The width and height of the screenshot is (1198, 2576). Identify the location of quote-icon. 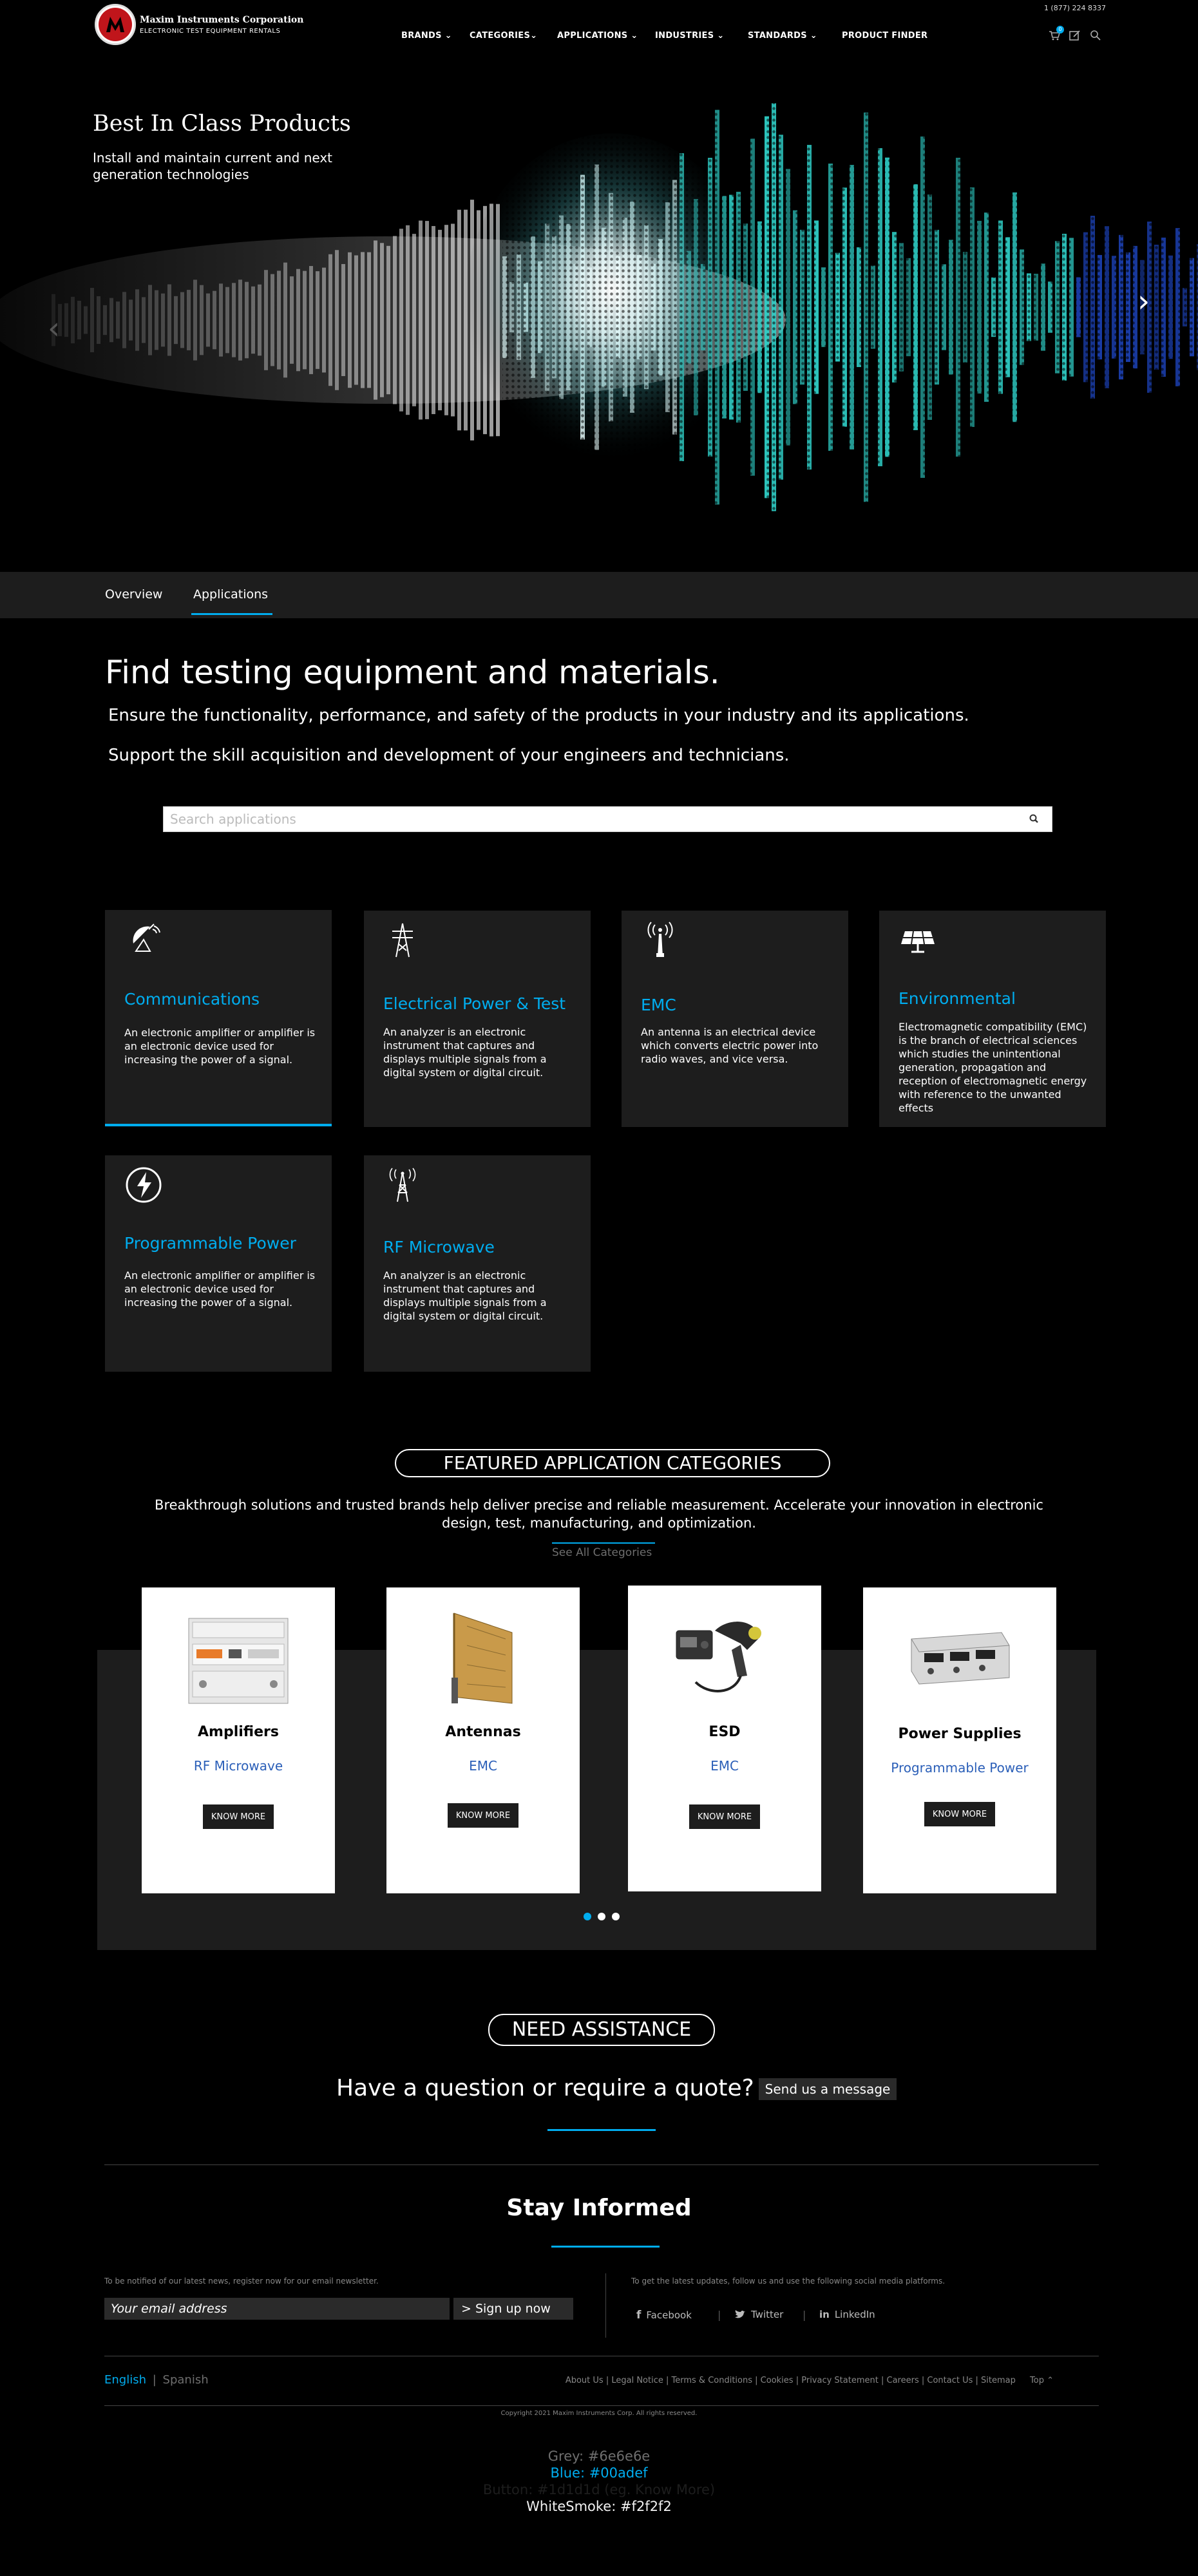
(1075, 36).